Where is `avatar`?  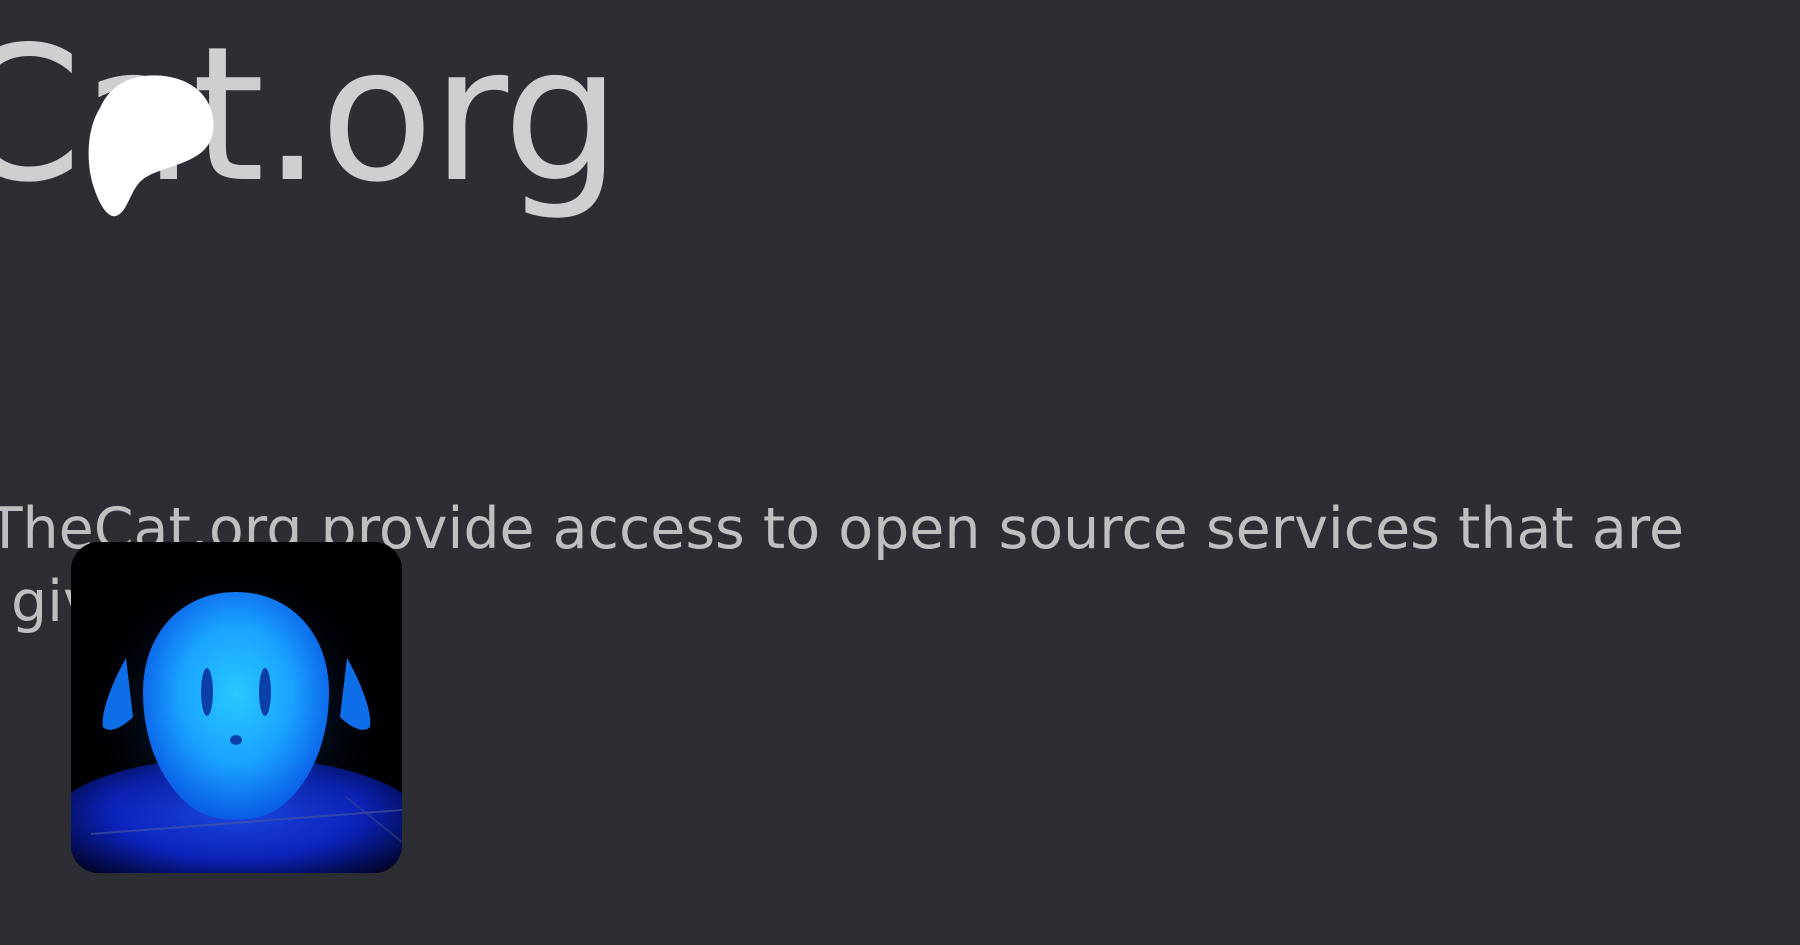
avatar is located at coordinates (236, 707).